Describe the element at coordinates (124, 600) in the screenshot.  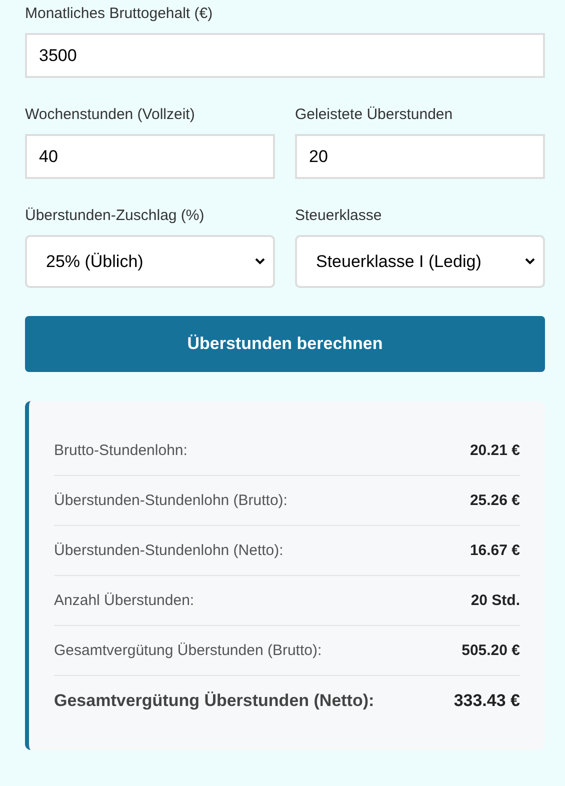
I see `result-label: Anzahl Überstunden:` at that location.